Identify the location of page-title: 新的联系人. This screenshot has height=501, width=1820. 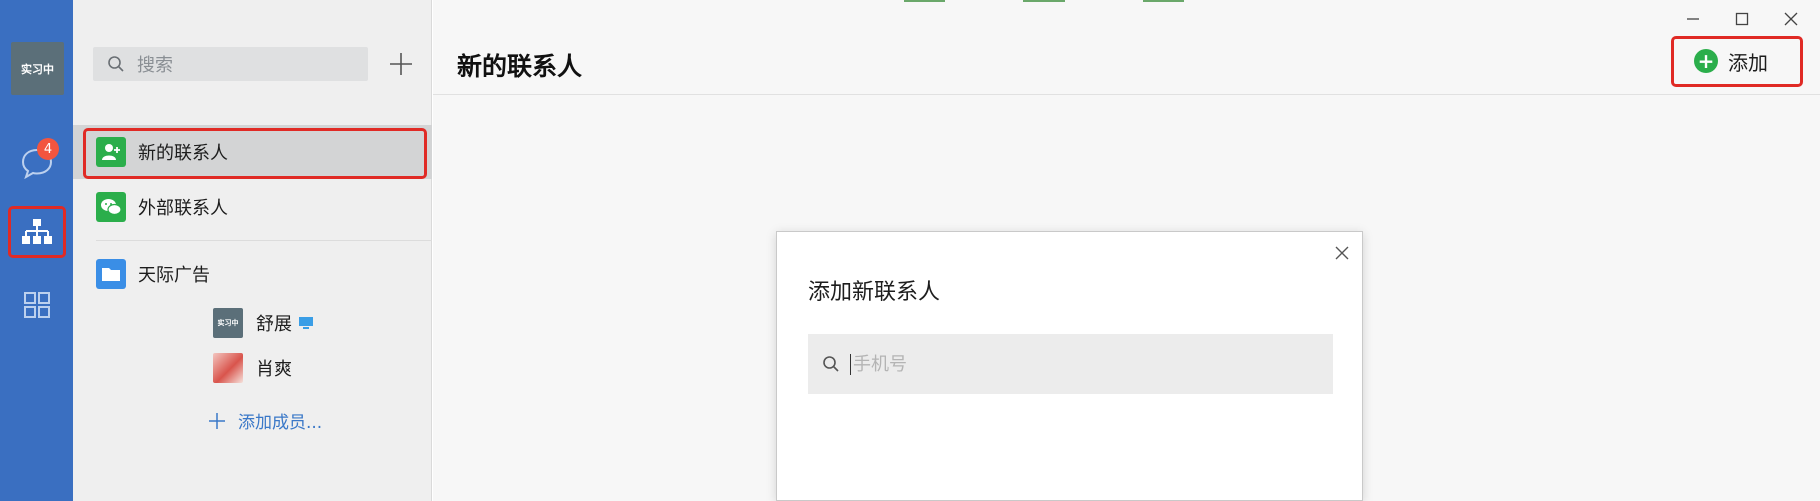
(520, 66).